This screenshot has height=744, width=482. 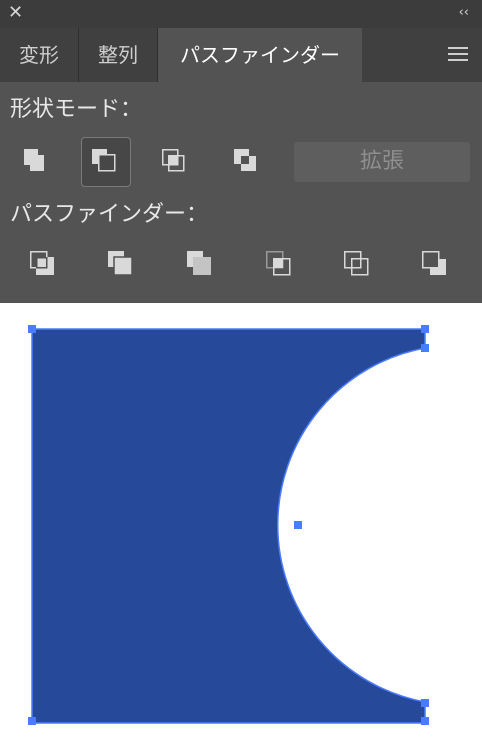 I want to click on crop-icon, so click(x=278, y=263).